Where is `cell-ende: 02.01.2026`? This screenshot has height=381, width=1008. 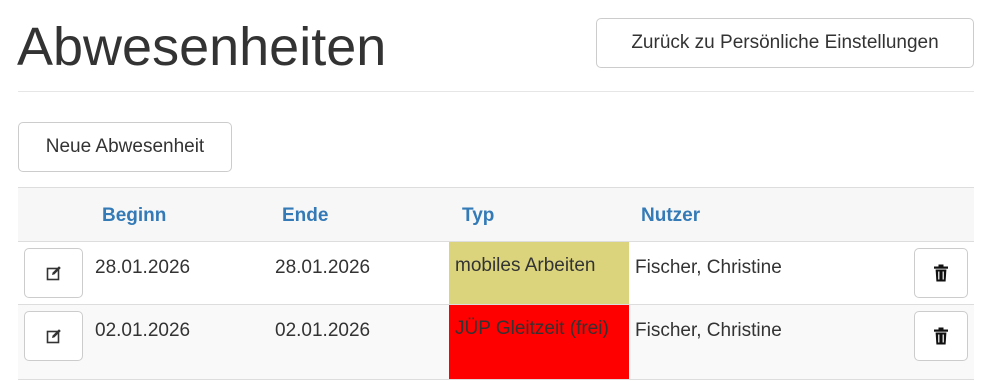 cell-ende: 02.01.2026 is located at coordinates (323, 330).